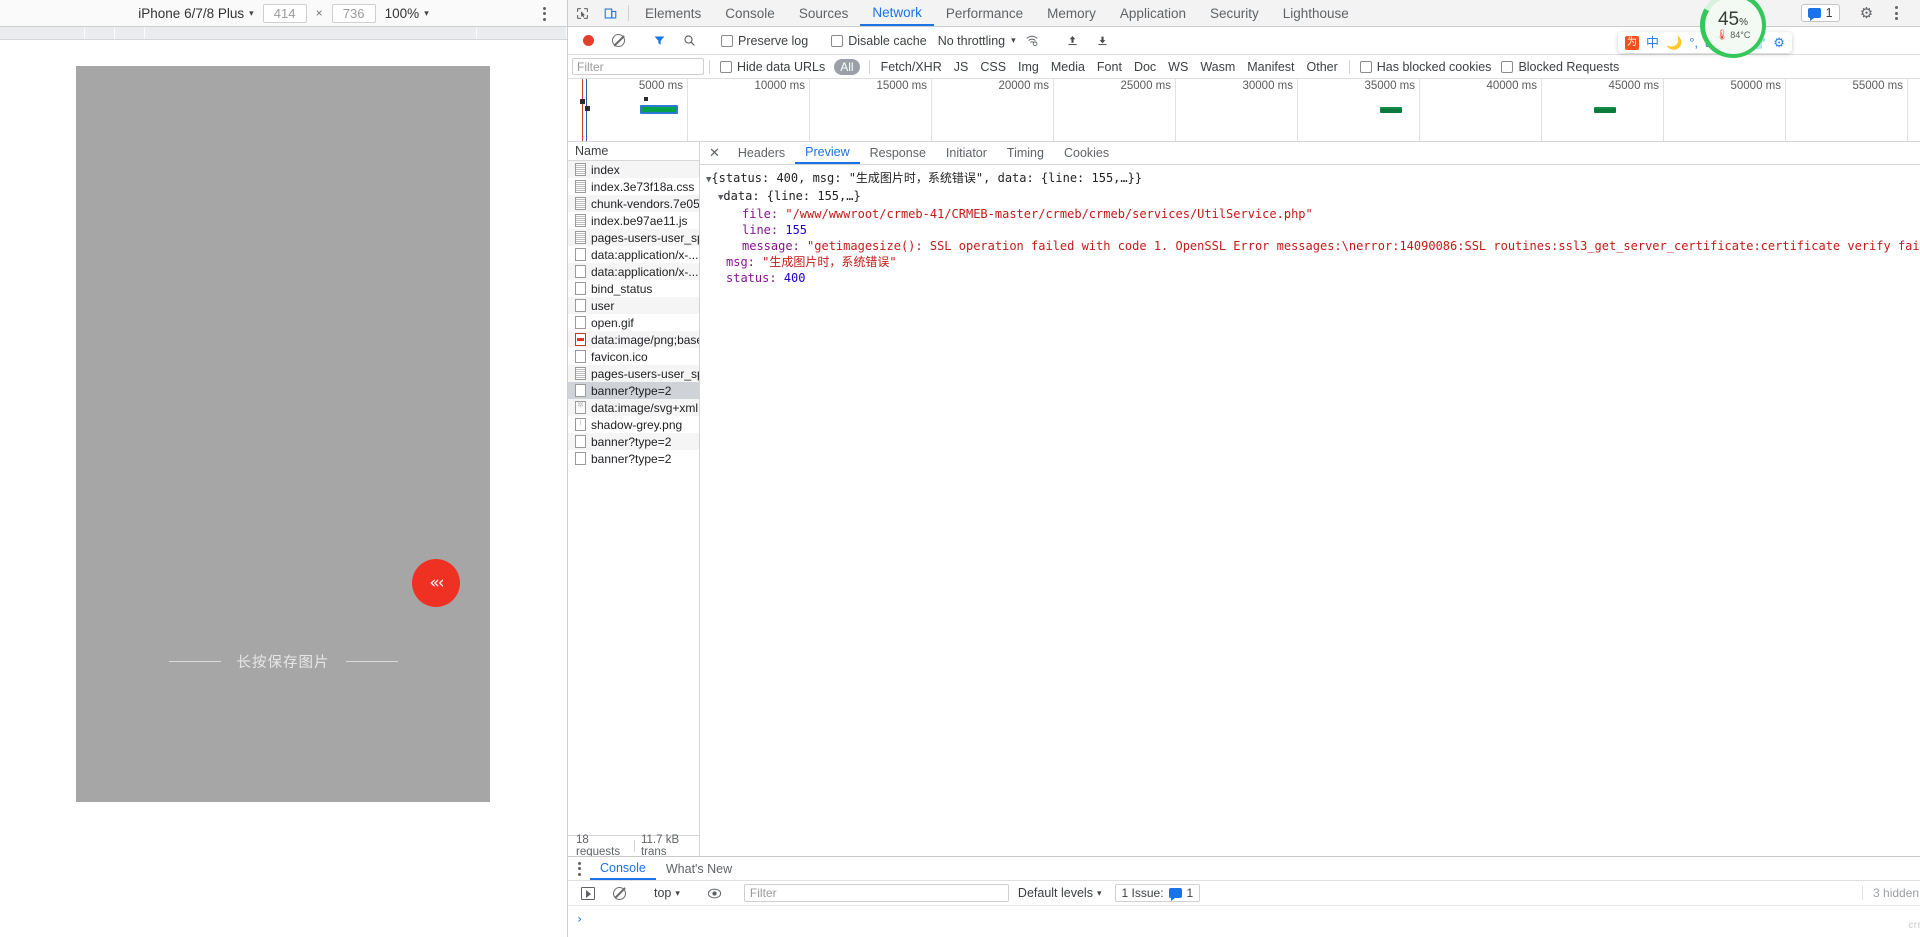  I want to click on tab-timing: Timing, so click(1025, 153).